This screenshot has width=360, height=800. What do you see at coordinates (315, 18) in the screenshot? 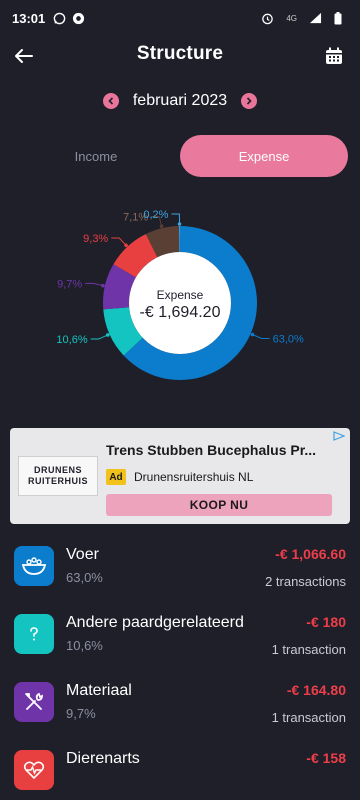
I see `signal-icon` at bounding box center [315, 18].